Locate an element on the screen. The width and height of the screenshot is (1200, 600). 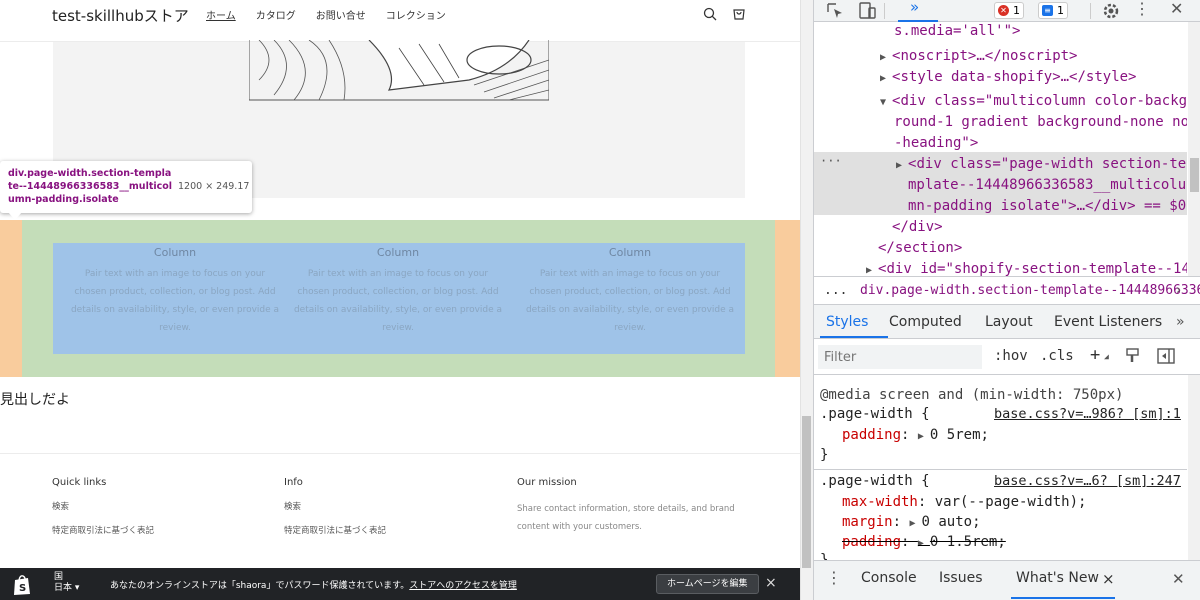
svg-text: S is located at coordinates (22, 588).